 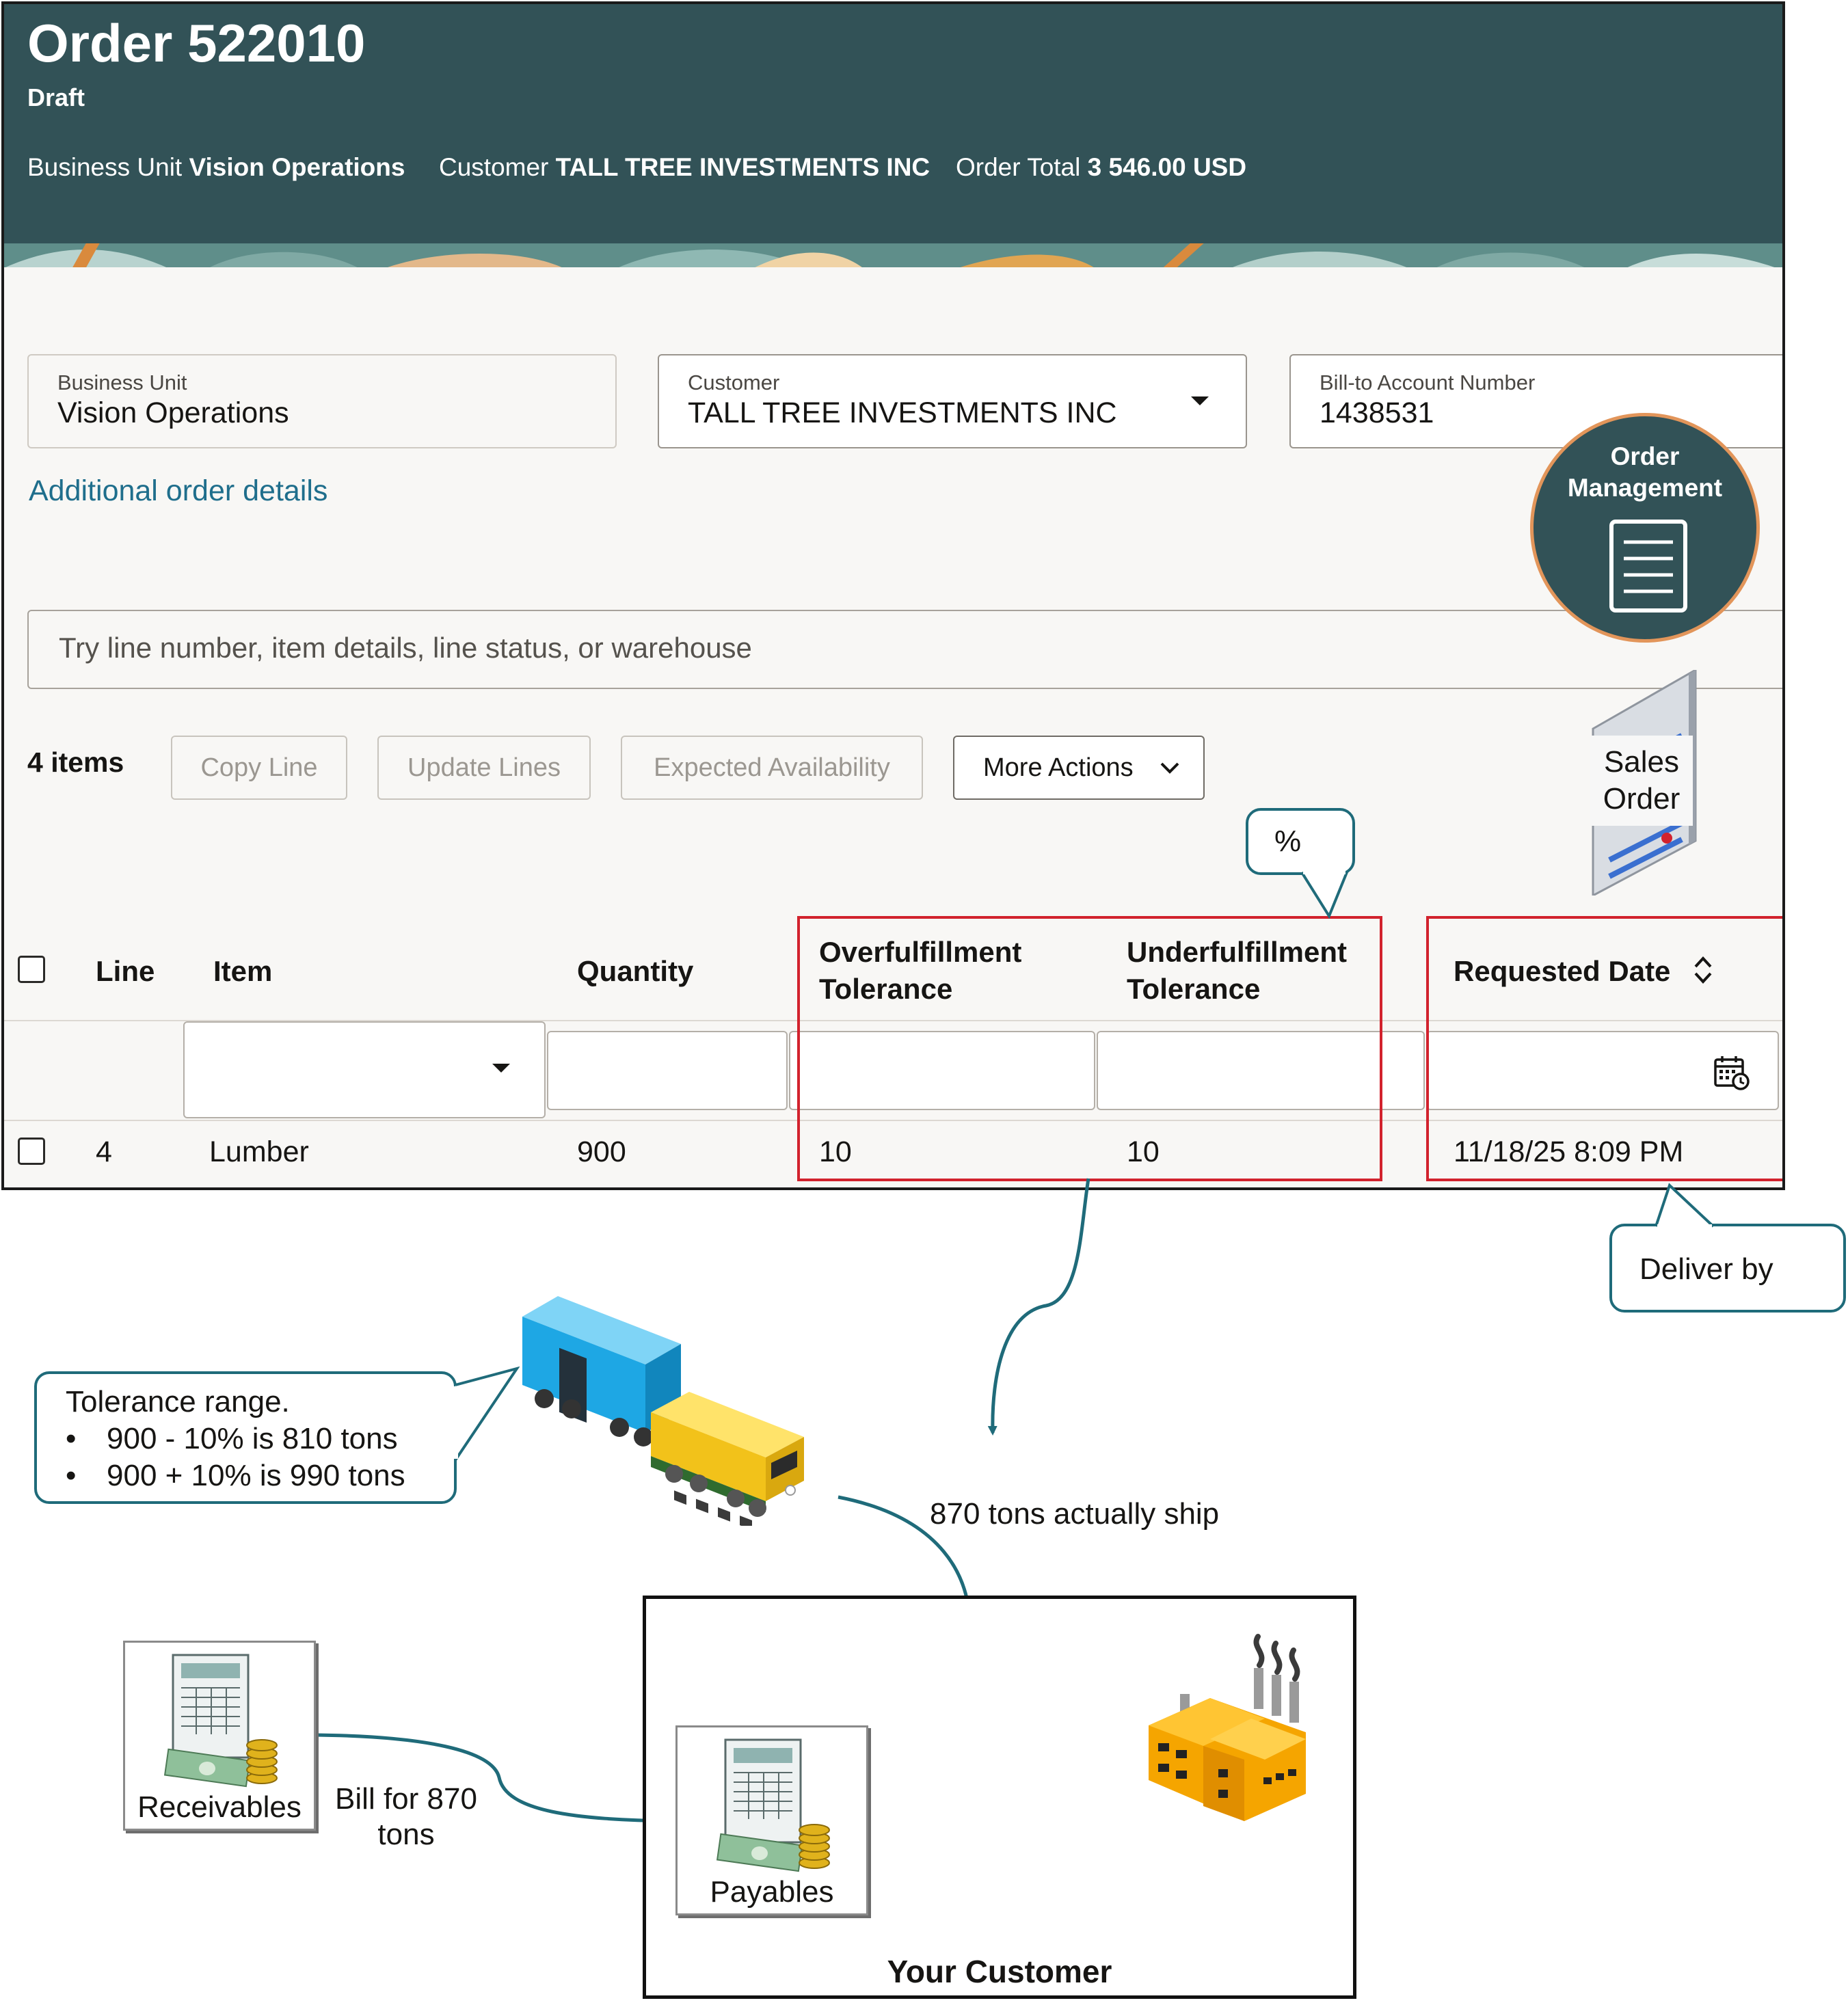 I want to click on bill-caption: Bill for 870 tons, so click(x=406, y=1816).